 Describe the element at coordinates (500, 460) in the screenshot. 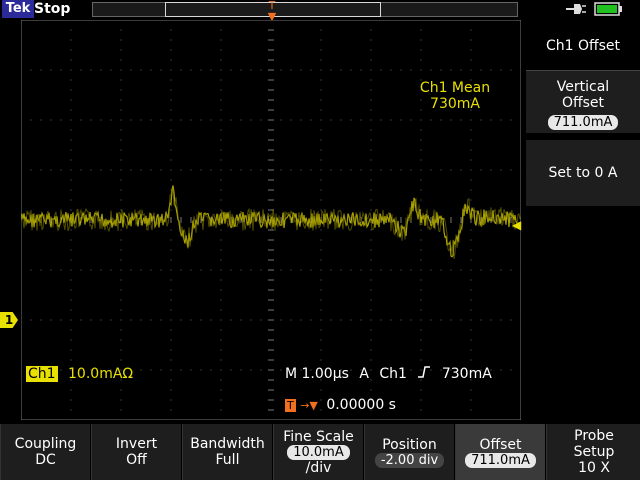

I see `offset-value: 711.0mA` at that location.